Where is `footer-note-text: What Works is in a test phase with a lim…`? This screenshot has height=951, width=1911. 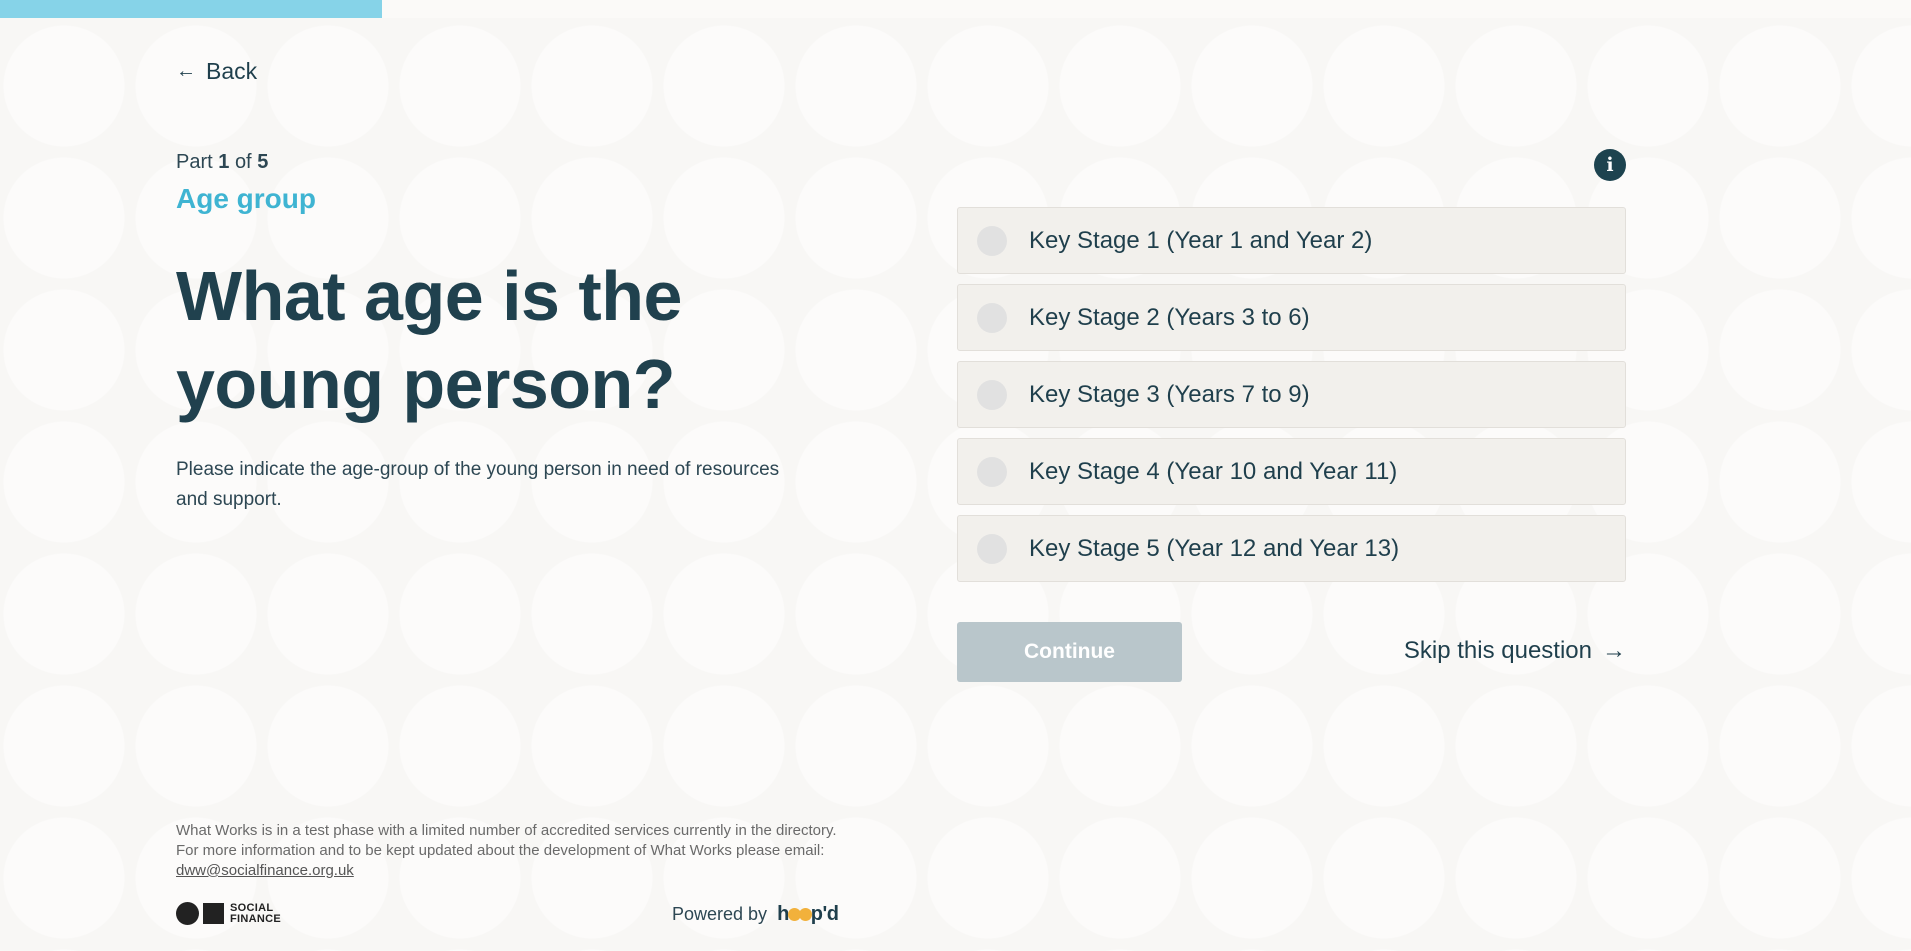
footer-note-text: What Works is in a test phase with a lim… is located at coordinates (506, 840).